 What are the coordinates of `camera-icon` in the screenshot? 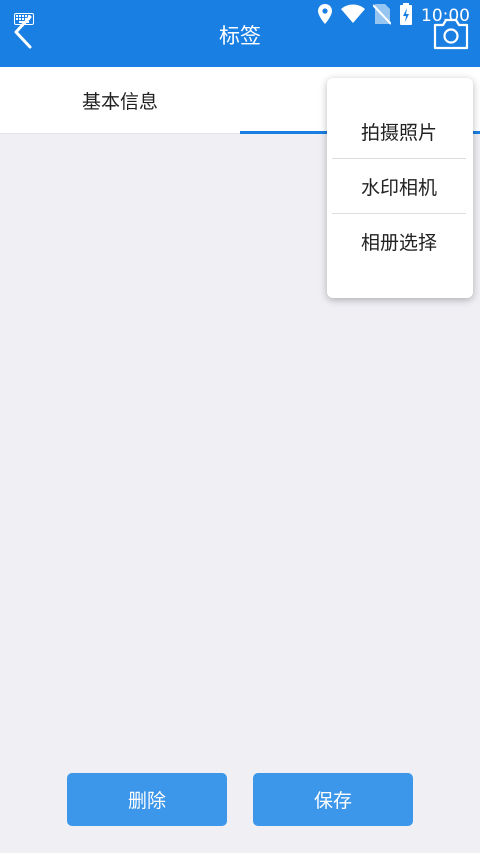 It's located at (451, 34).